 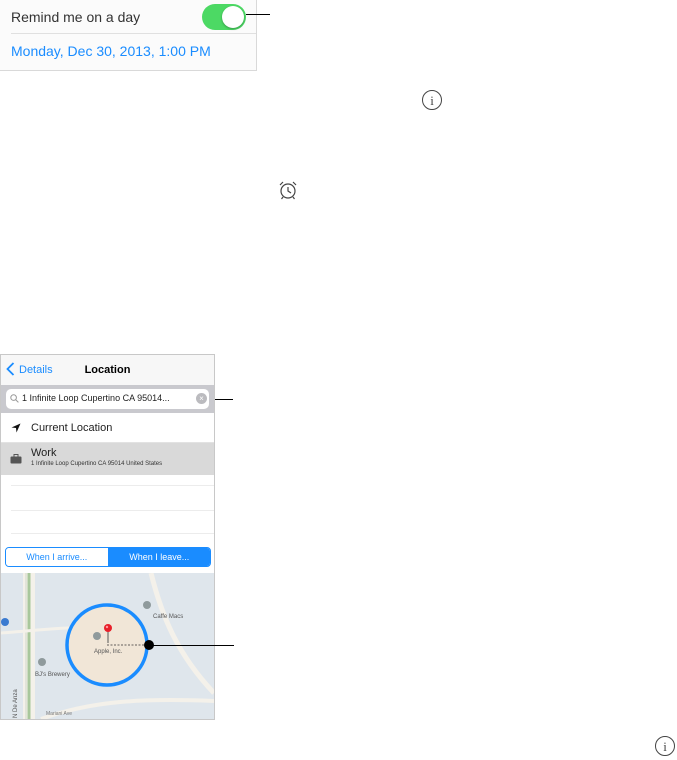 What do you see at coordinates (201, 398) in the screenshot?
I see `clear-icon: ×` at bounding box center [201, 398].